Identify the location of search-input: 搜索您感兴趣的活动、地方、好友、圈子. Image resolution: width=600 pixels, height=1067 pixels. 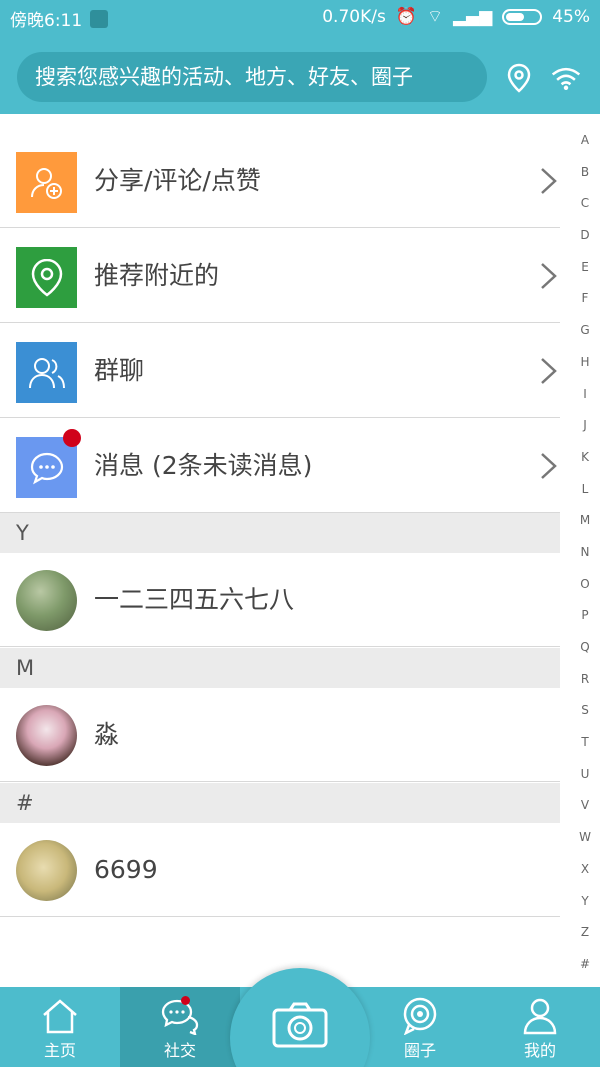
(252, 77).